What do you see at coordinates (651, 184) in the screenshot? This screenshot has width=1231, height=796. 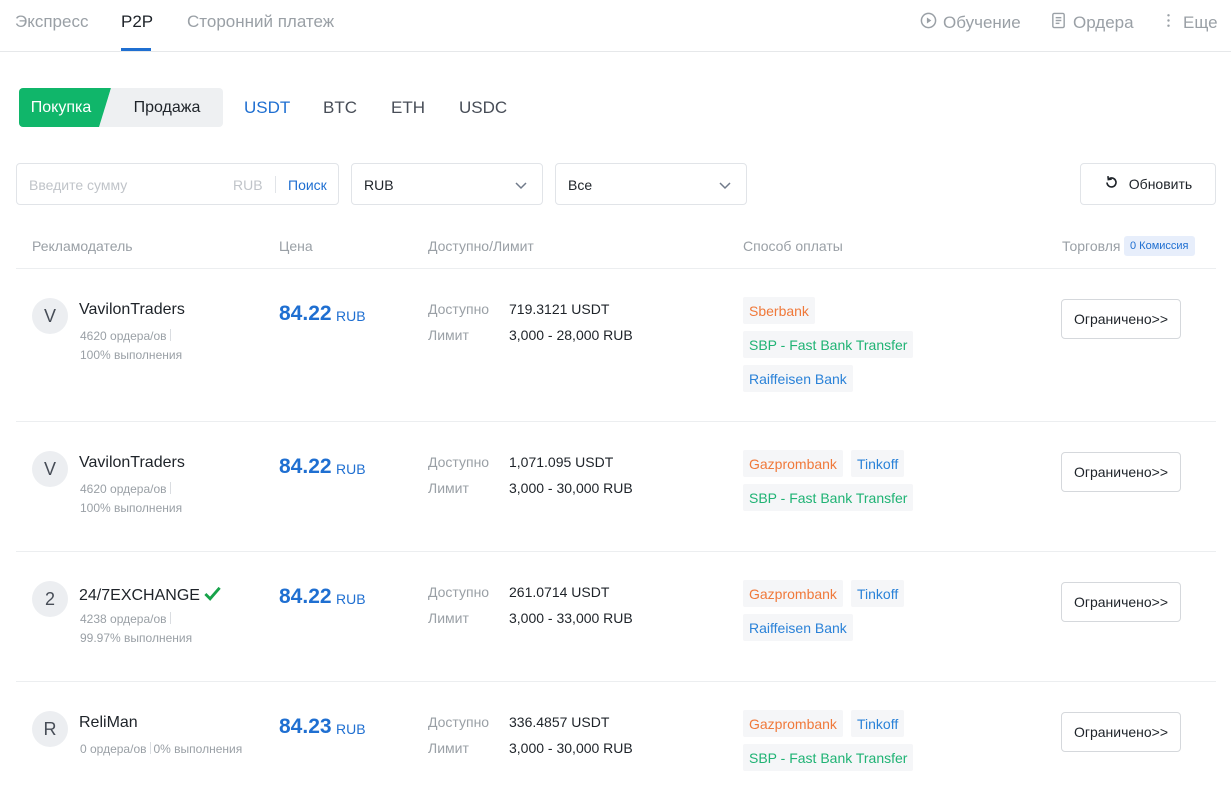 I see `payment-select: Все` at bounding box center [651, 184].